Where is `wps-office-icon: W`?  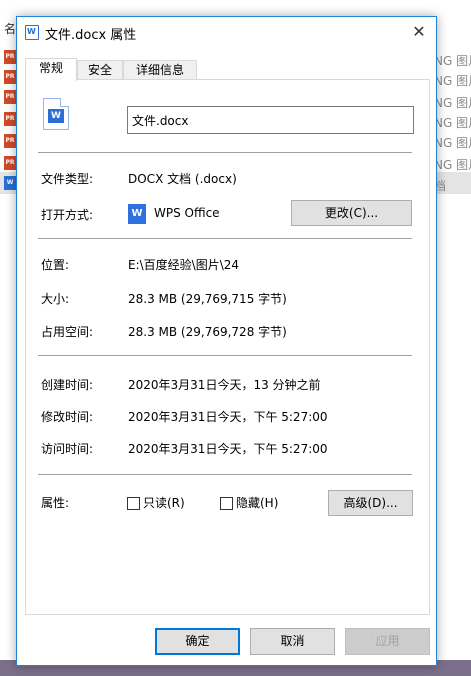 wps-office-icon: W is located at coordinates (137, 214).